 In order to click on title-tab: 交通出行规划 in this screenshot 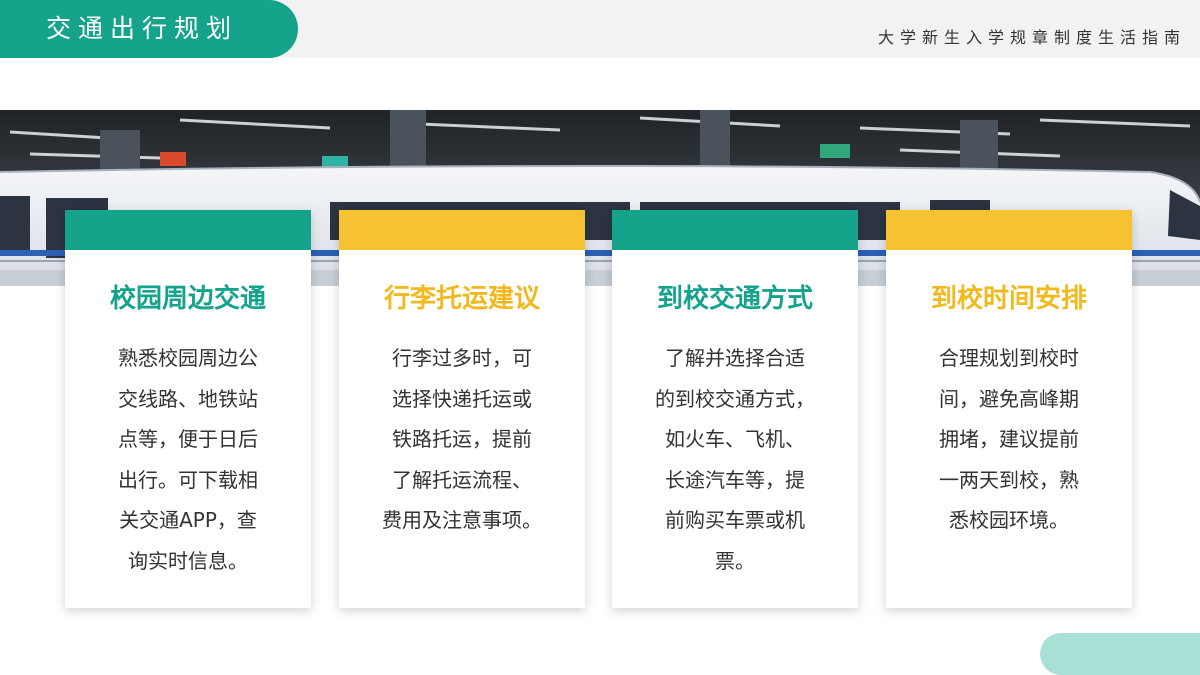, I will do `click(149, 29)`.